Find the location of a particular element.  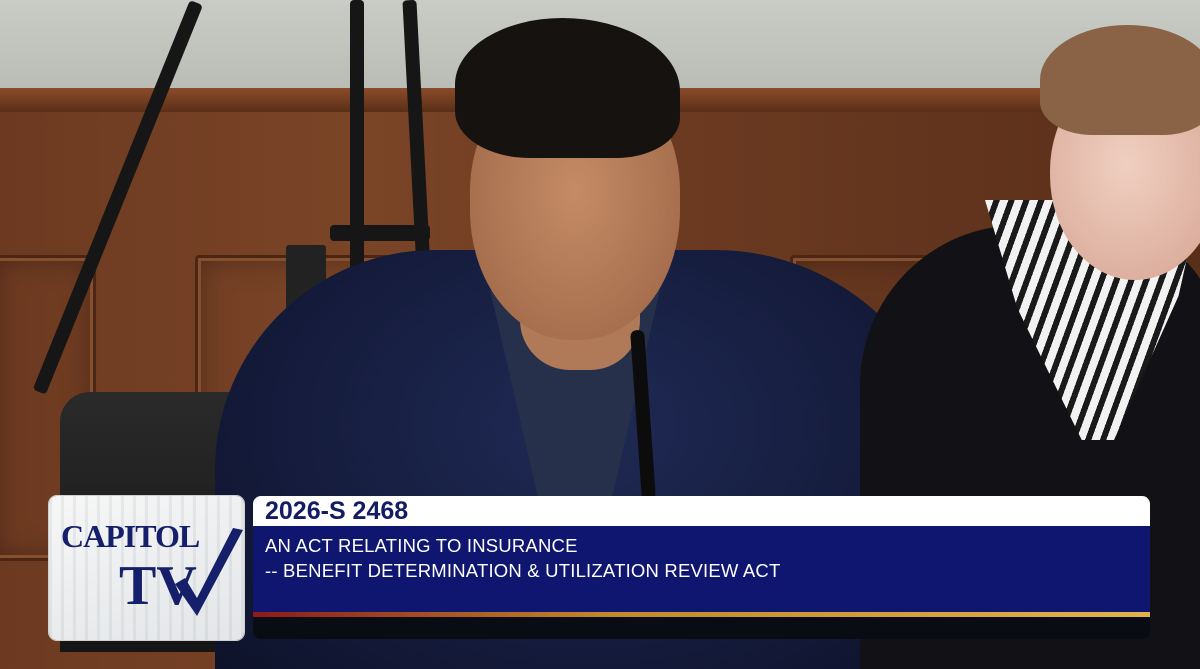

bill-number: 2026-S 2468 is located at coordinates (337, 511).